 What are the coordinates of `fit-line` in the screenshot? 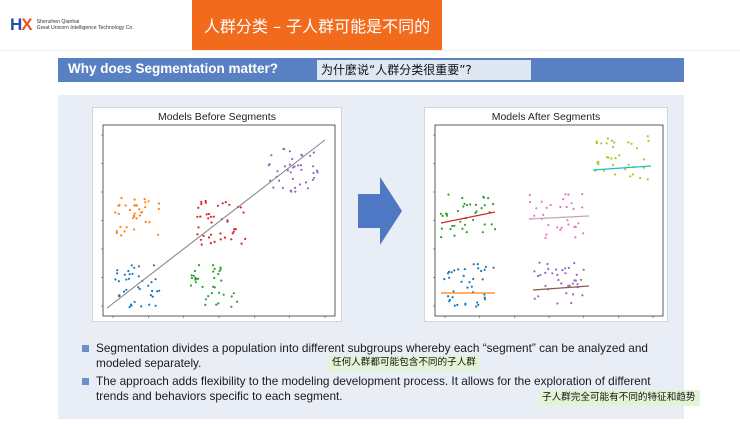 It's located at (468, 217).